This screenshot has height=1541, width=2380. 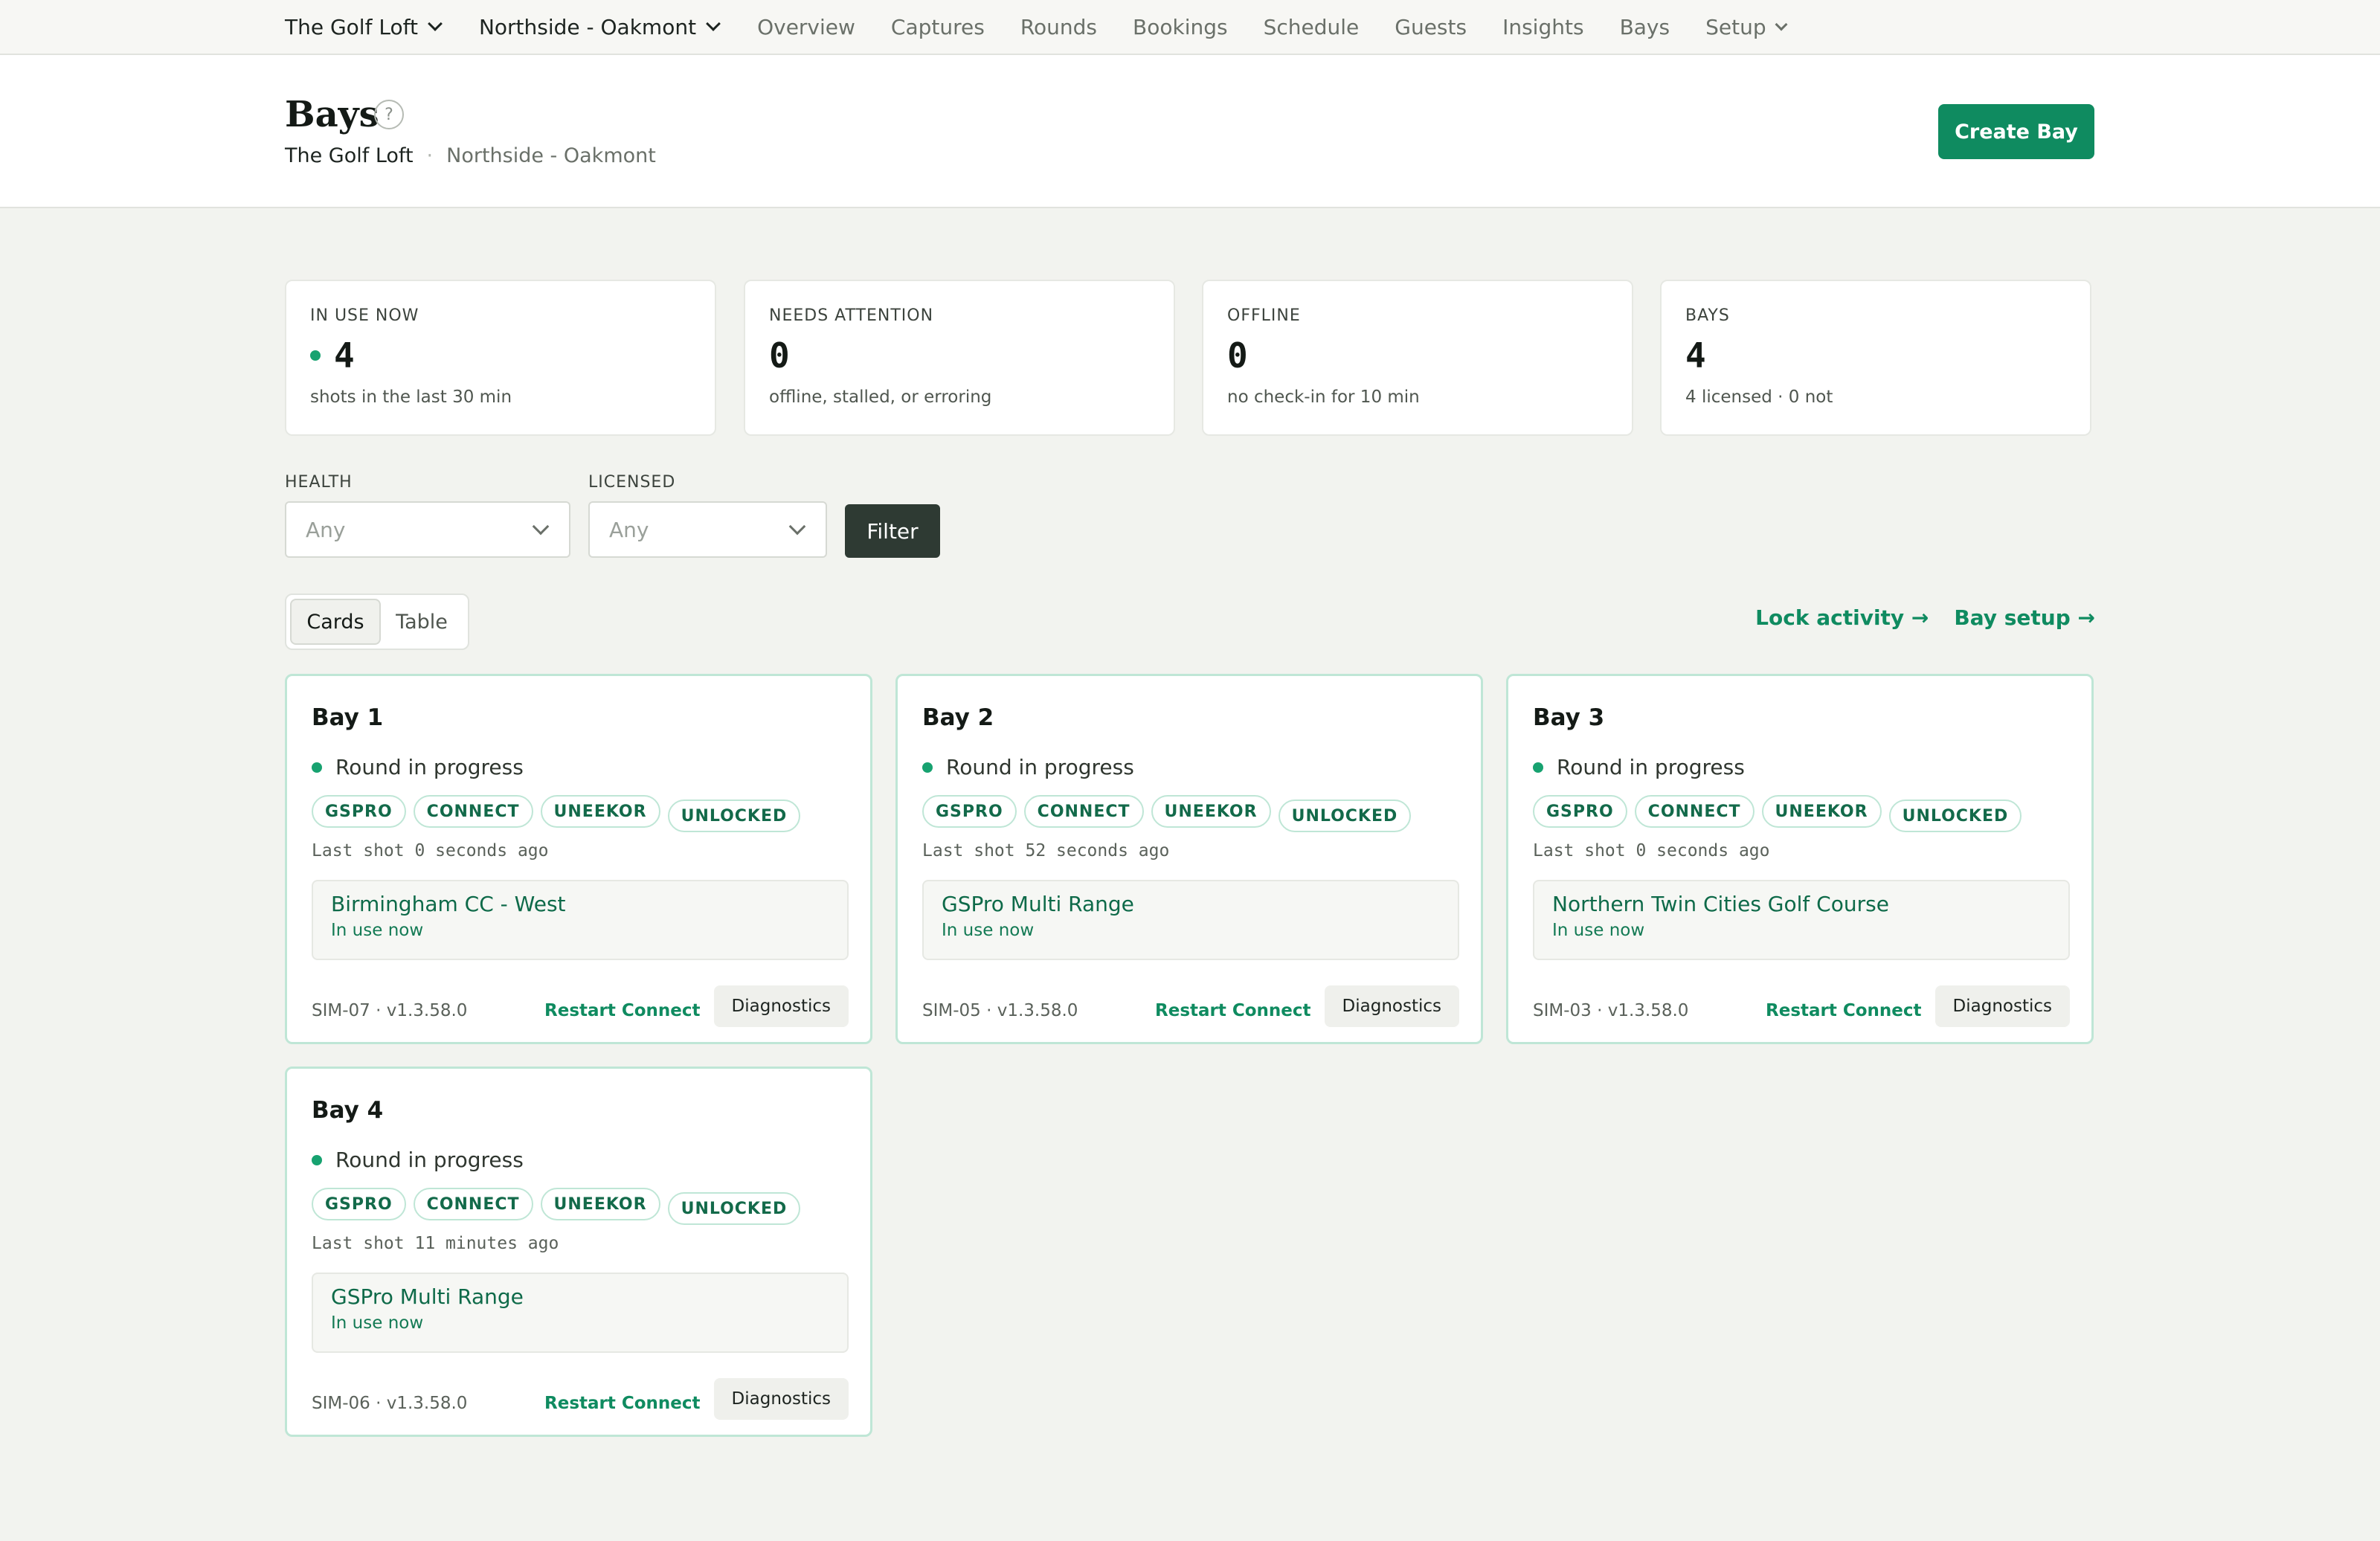 What do you see at coordinates (806, 27) in the screenshot?
I see `nav-link-overview: Overview` at bounding box center [806, 27].